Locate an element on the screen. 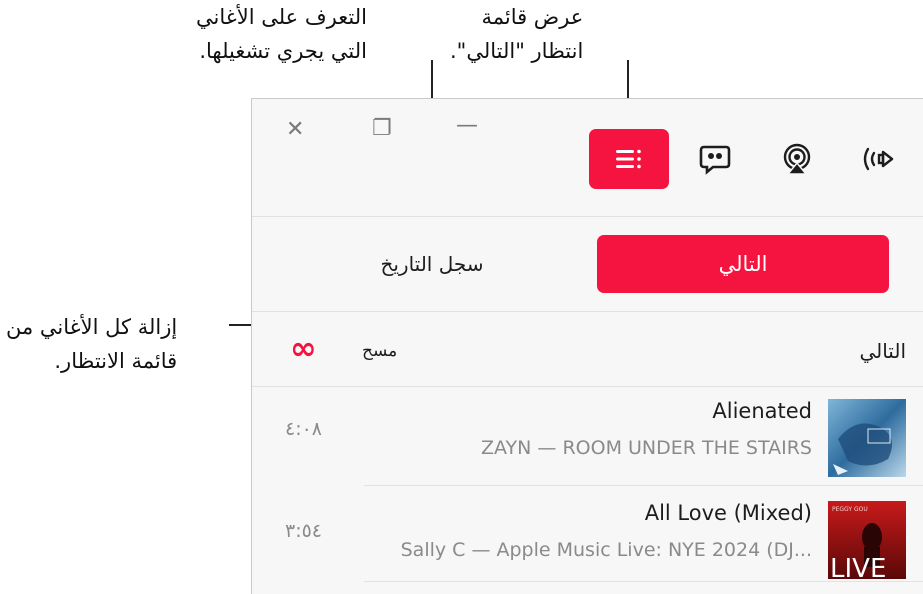 The width and height of the screenshot is (923, 594). album-art-live-label: LIVE is located at coordinates (858, 566).